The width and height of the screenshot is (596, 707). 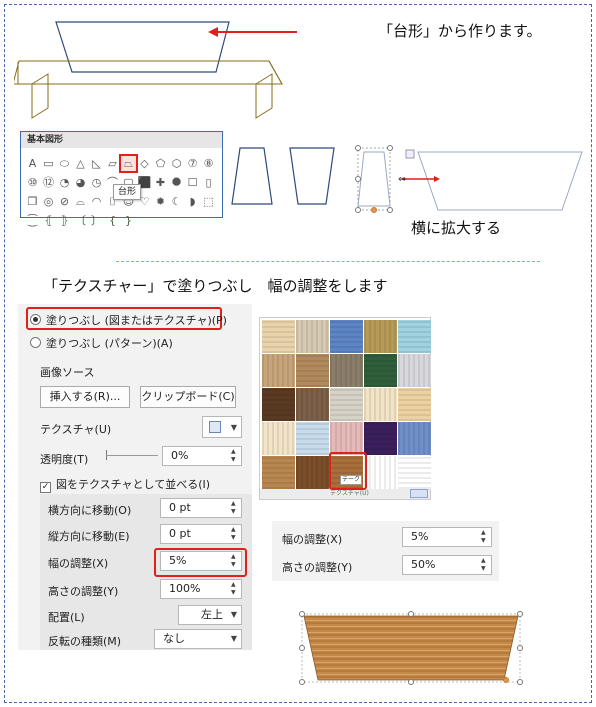 I want to click on shape-icon: ✚, so click(x=160, y=182).